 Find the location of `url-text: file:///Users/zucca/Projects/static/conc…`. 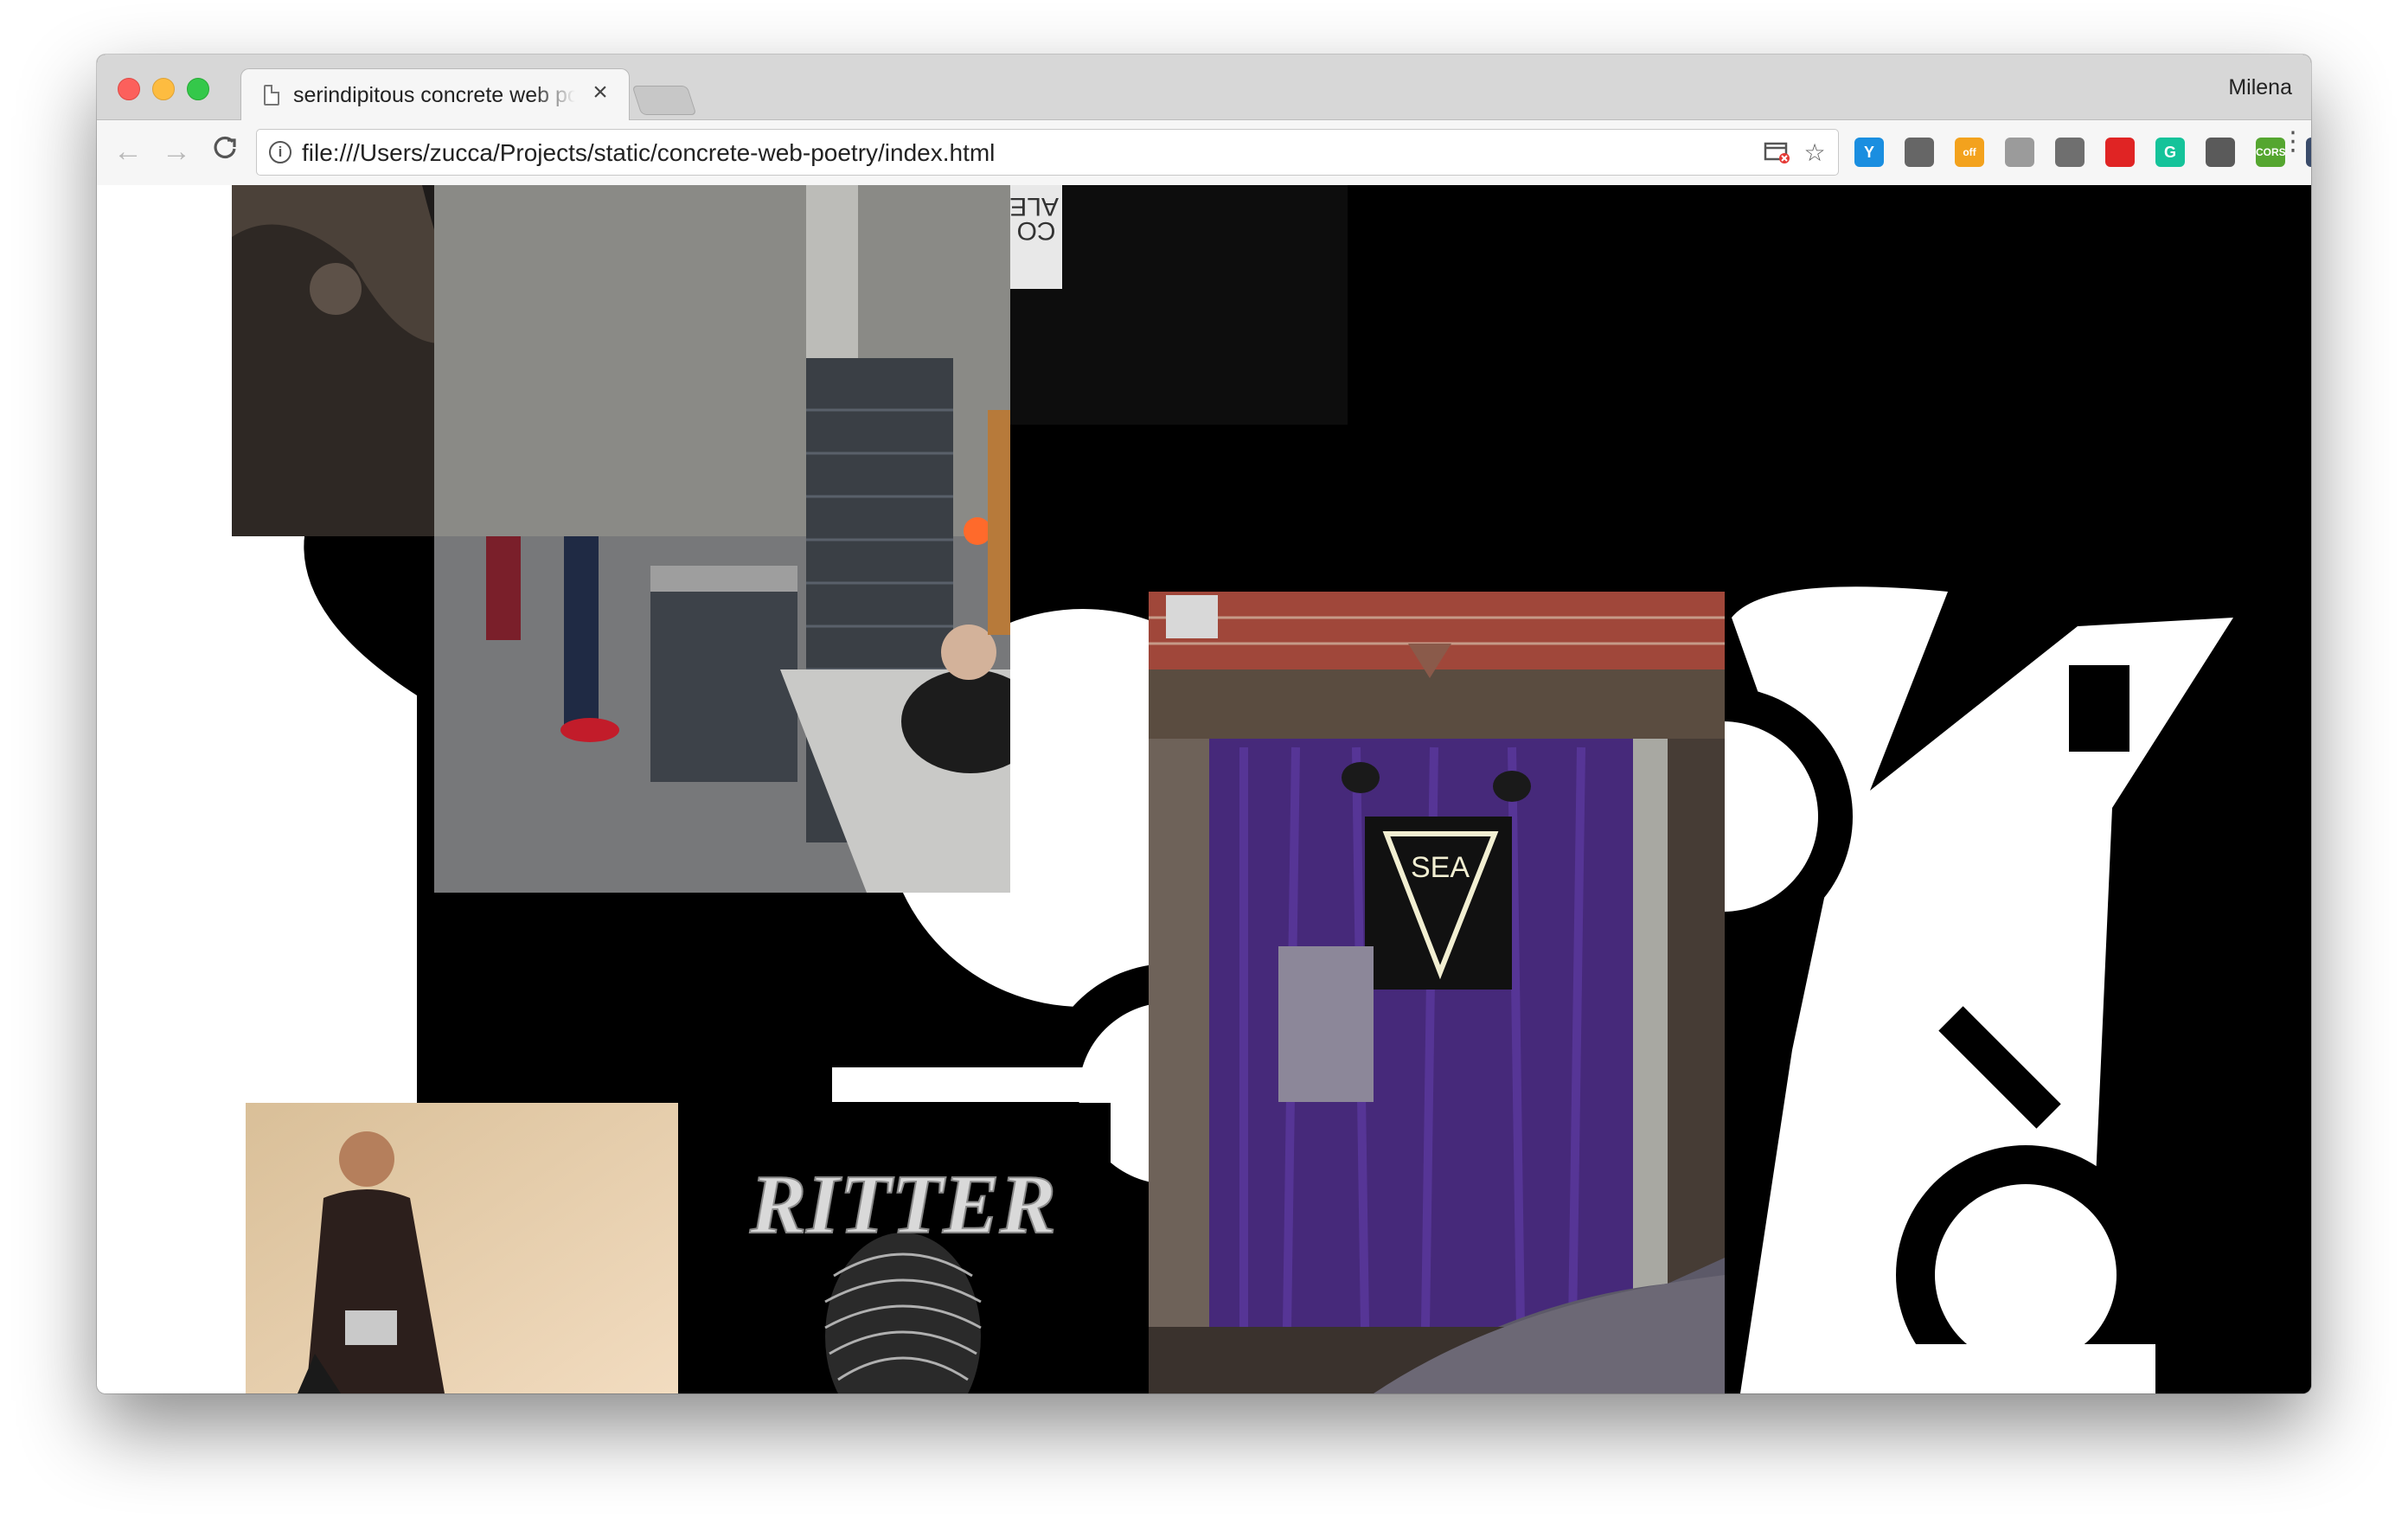

url-text: file:///Users/zucca/Projects/static/conc… is located at coordinates (648, 153).